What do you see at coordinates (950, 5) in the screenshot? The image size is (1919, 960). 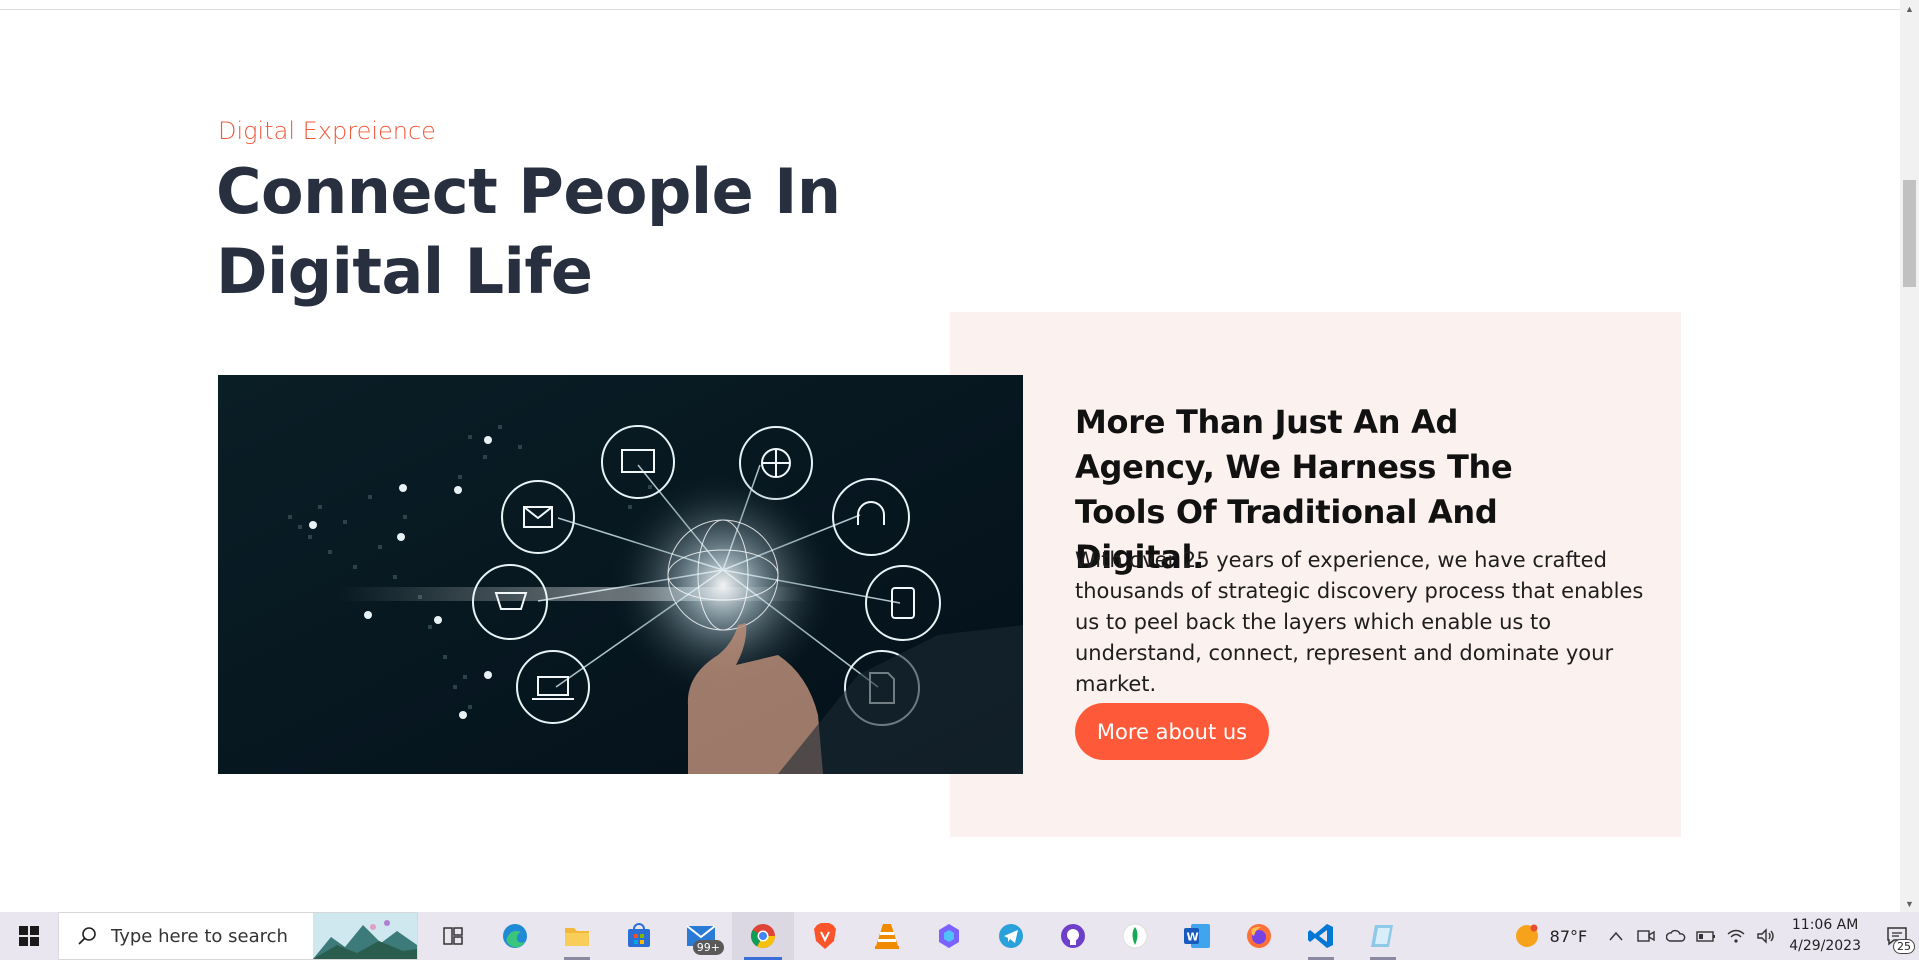 I see `browser-top-edge` at bounding box center [950, 5].